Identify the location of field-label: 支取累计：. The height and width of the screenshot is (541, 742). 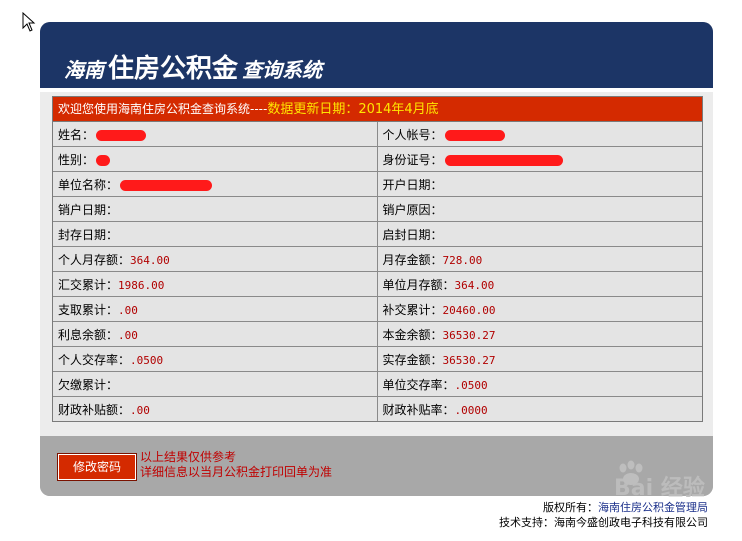
(88, 309).